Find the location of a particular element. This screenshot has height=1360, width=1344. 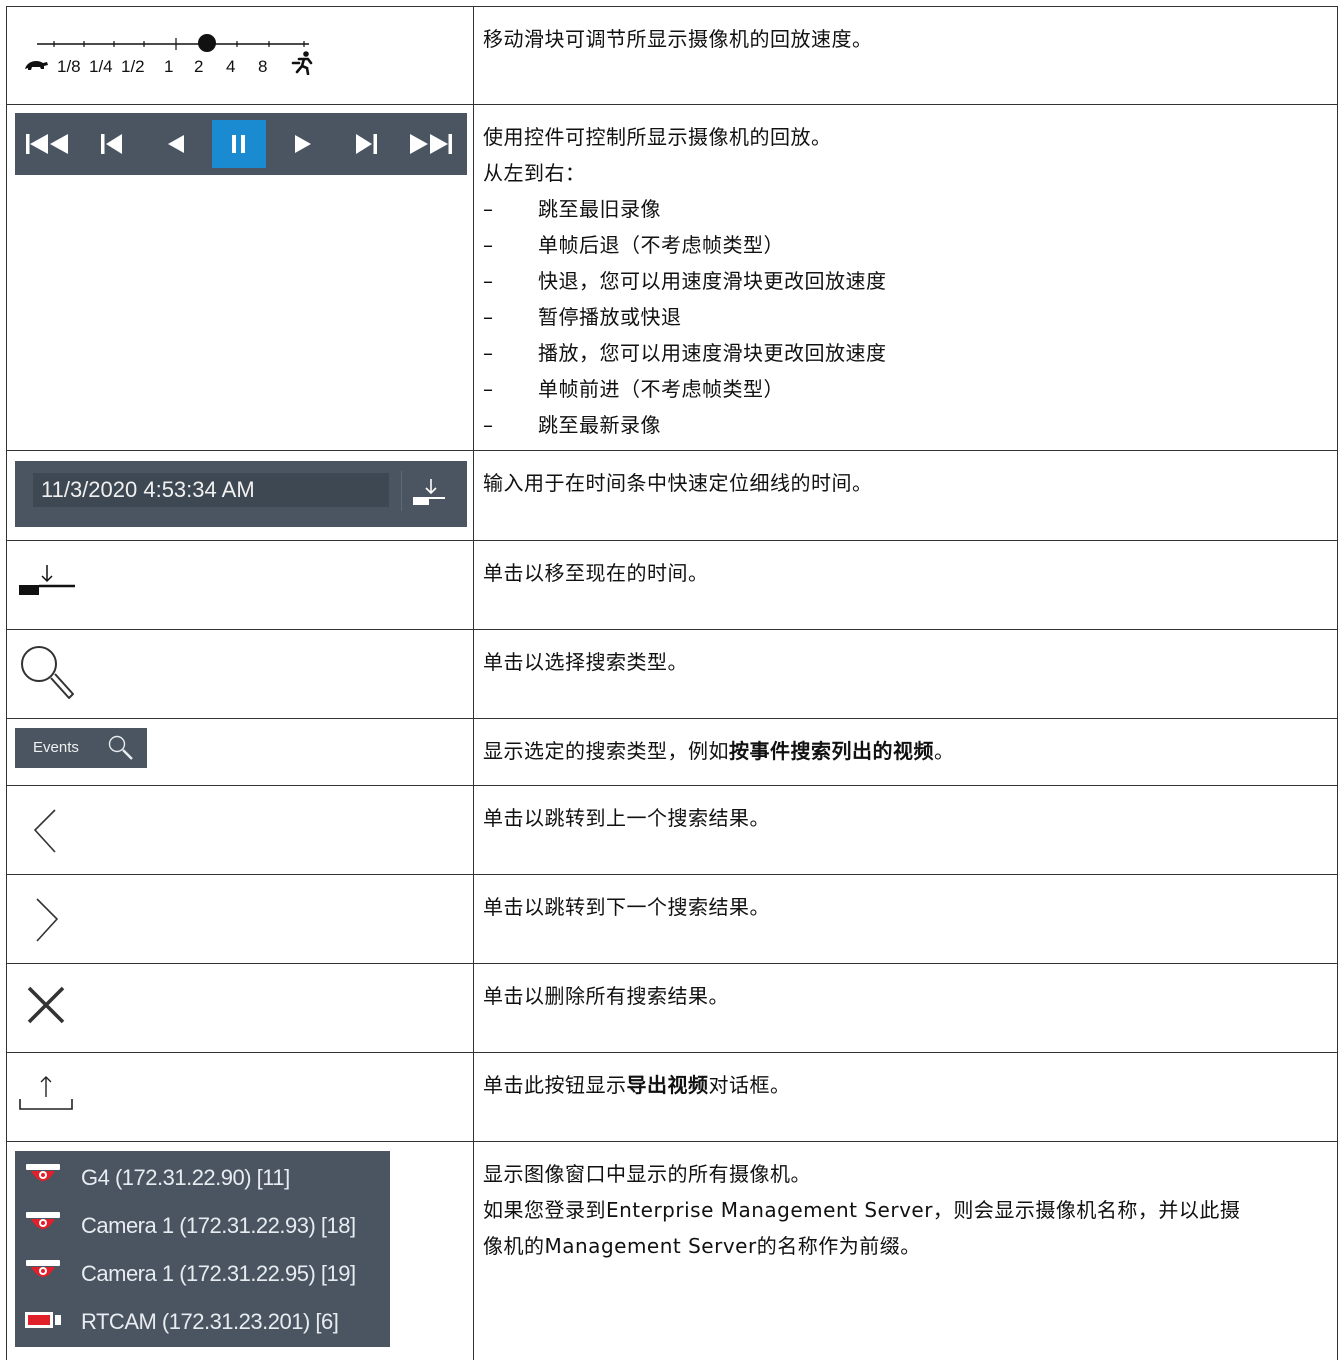

list-item: Camera 1 (172.31.22.93) [18] is located at coordinates (202, 1225).